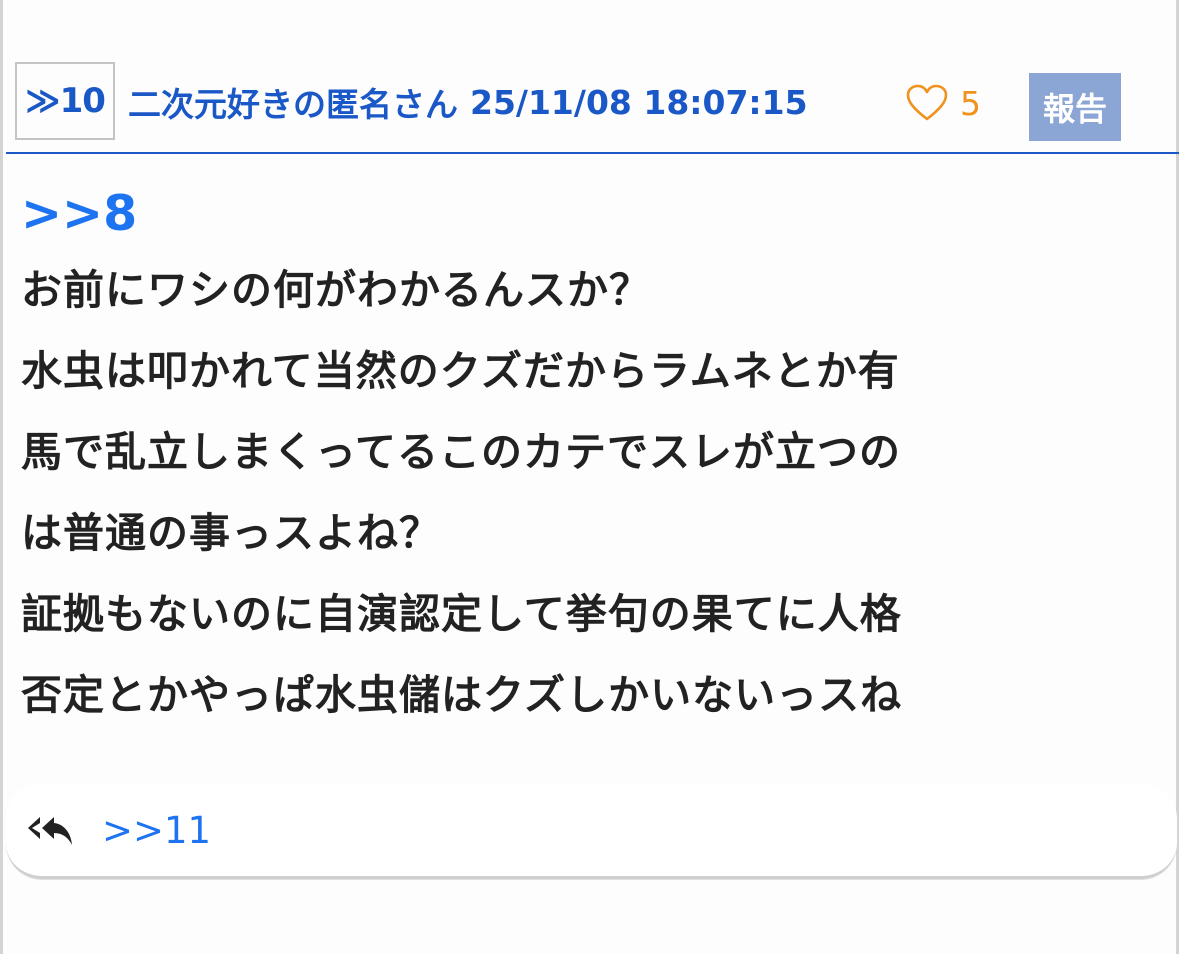 The height and width of the screenshot is (954, 1179). What do you see at coordinates (468, 102) in the screenshot?
I see `post-meta: 二次元好きの匿名さん 25/11/08 18:07:15` at bounding box center [468, 102].